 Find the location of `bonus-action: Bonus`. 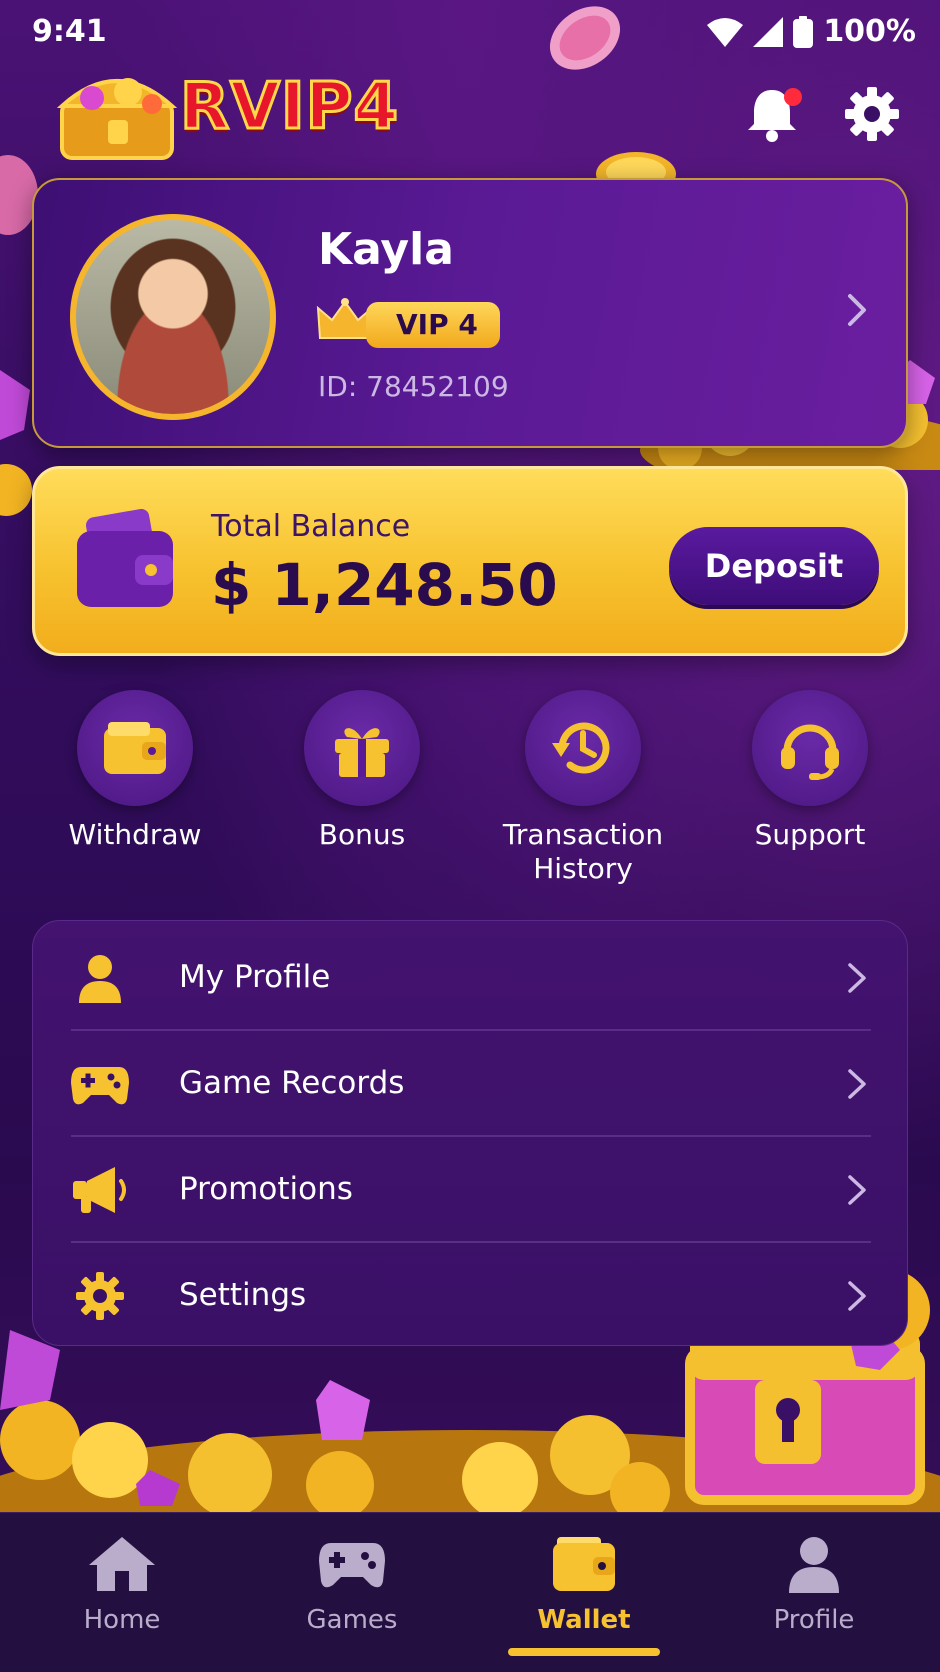

bonus-action: Bonus is located at coordinates (362, 771).